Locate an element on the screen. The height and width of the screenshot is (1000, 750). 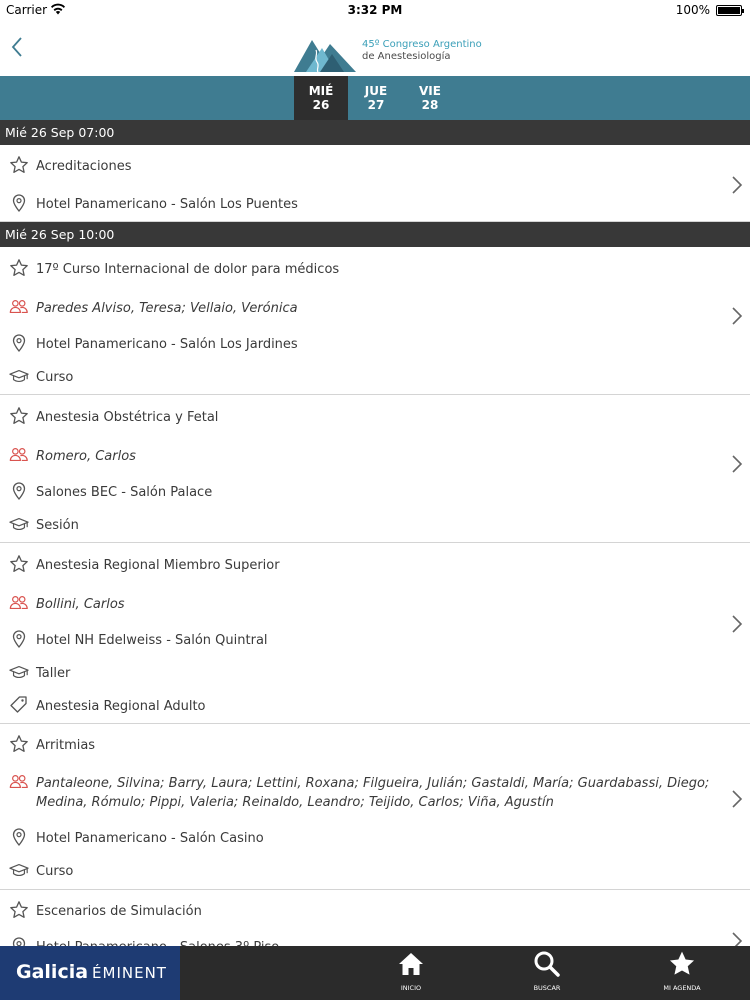
nav-buscar: BUSCAR is located at coordinates (547, 973).